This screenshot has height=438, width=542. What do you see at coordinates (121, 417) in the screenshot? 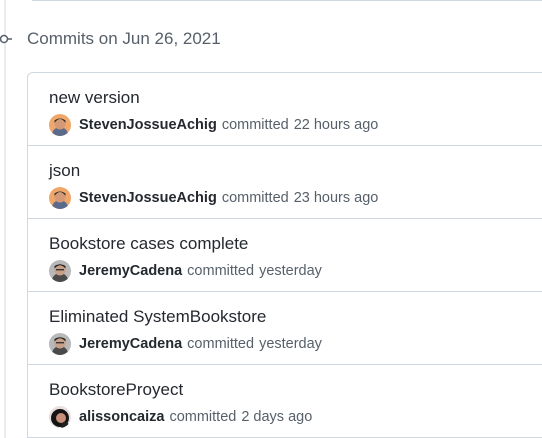
I see `commit-author-link: alissoncaiza` at bounding box center [121, 417].